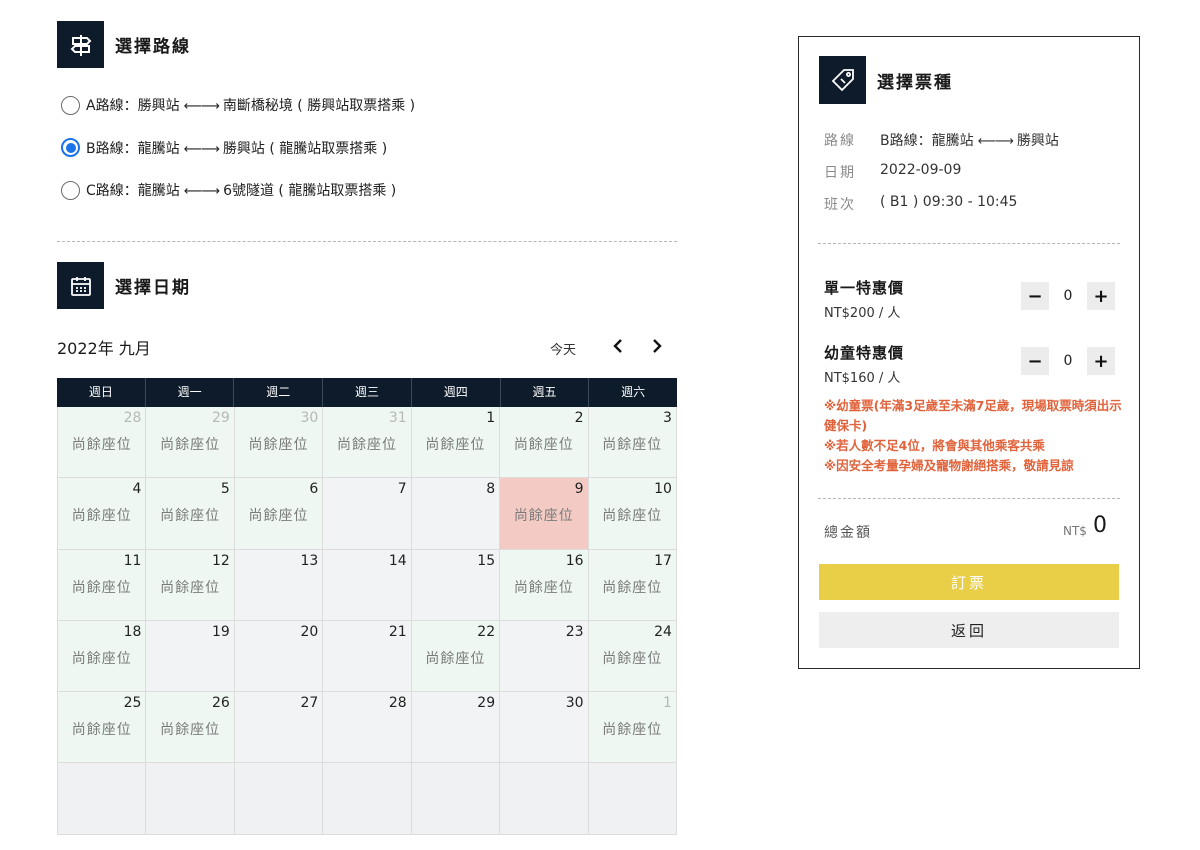 This screenshot has width=1200, height=850. Describe the element at coordinates (279, 443) in the screenshot. I see `calendar-day-cell: 30 尚餘座位` at that location.